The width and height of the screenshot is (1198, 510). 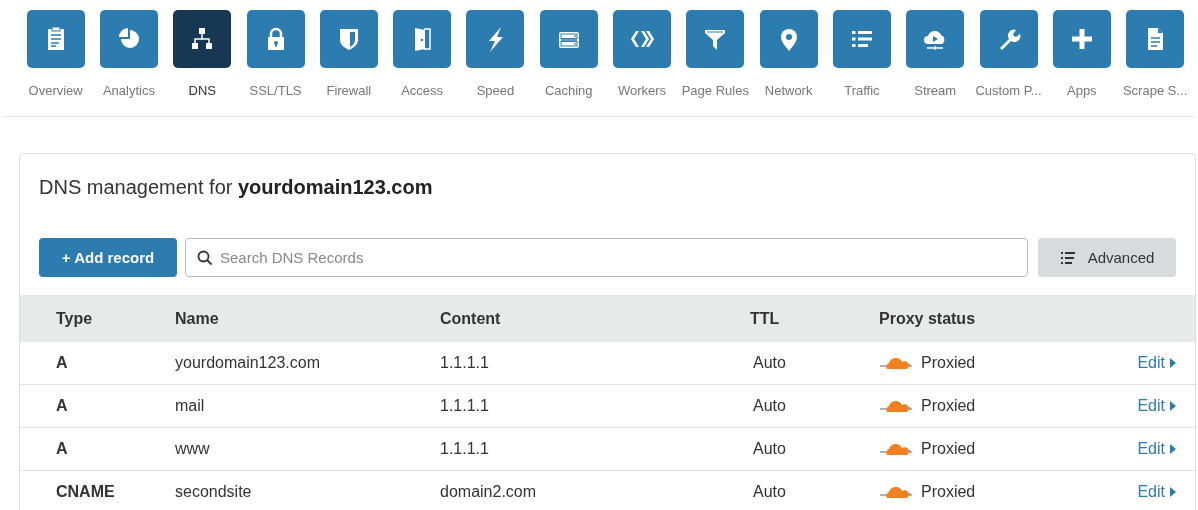 What do you see at coordinates (489, 492) in the screenshot?
I see `table-cell-text: domain2.com` at bounding box center [489, 492].